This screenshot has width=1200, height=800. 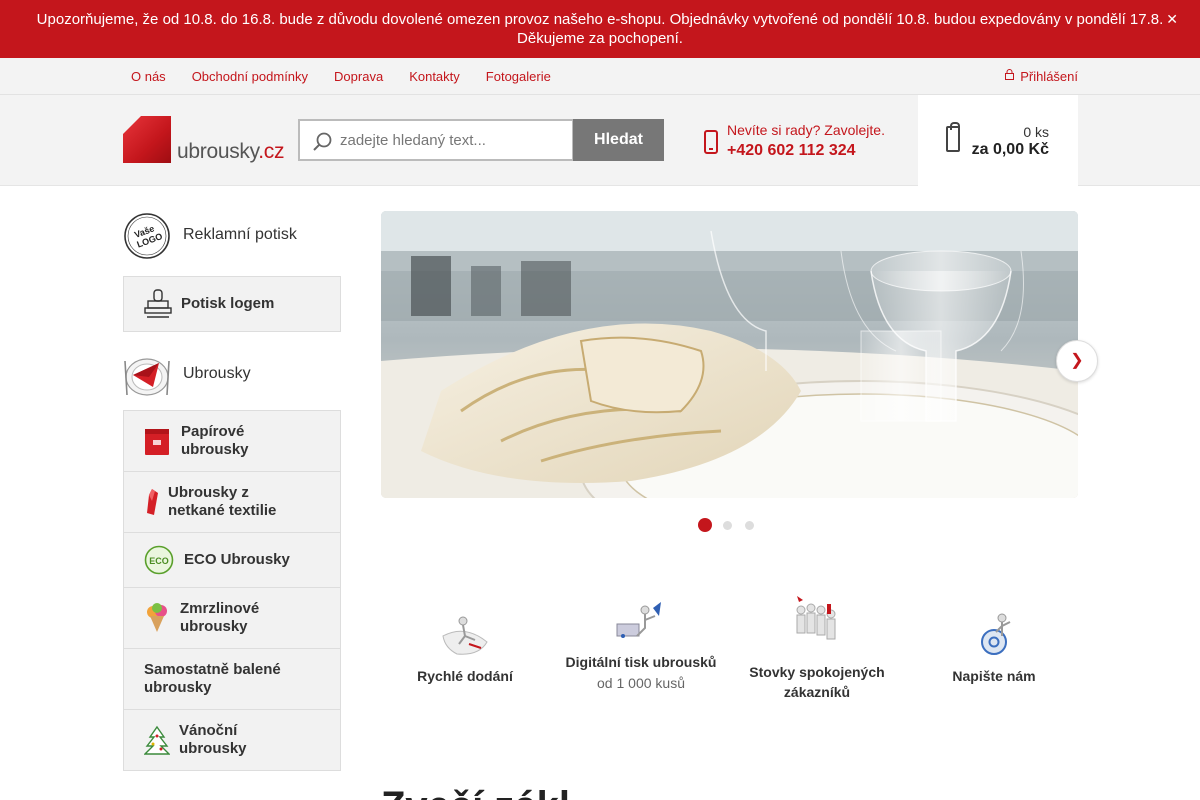 I want to click on eco-icon: ECO, so click(x=159, y=560).